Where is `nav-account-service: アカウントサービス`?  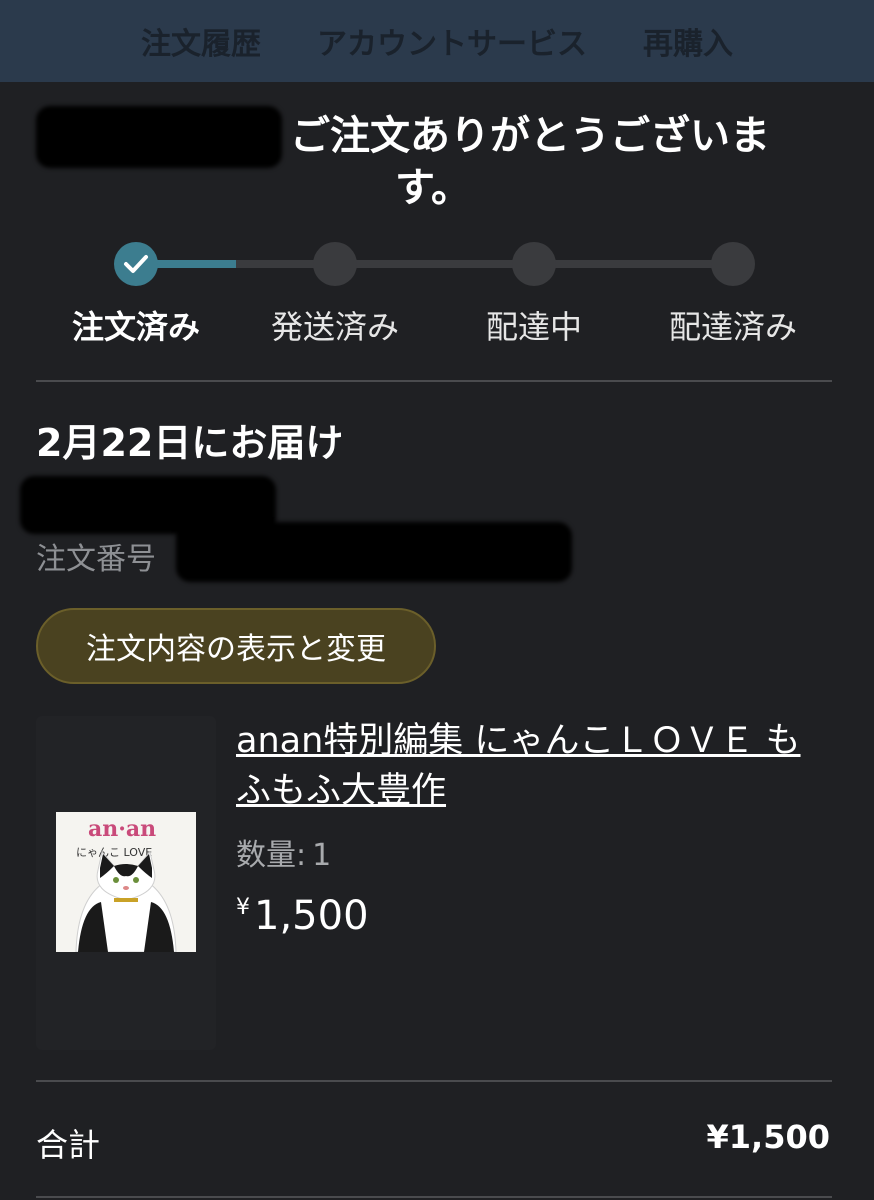 nav-account-service: アカウントサービス is located at coordinates (452, 41).